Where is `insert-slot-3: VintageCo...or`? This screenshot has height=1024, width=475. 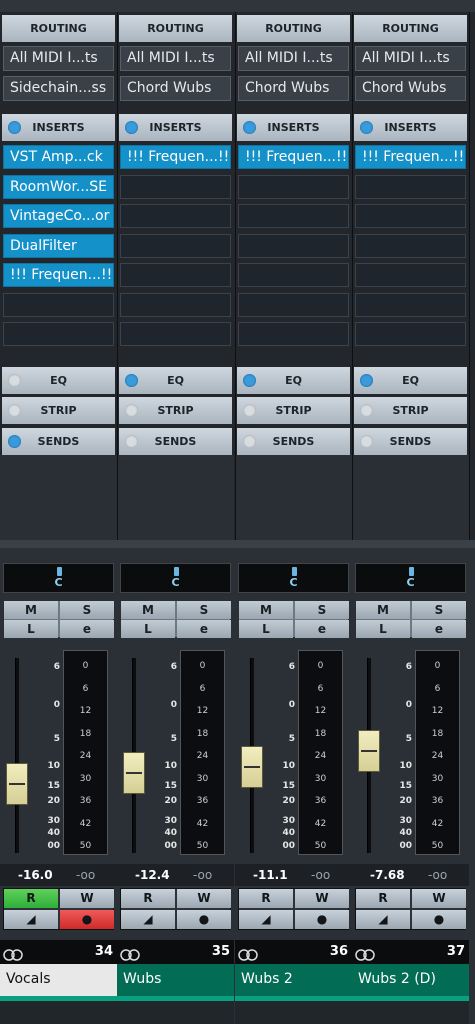
insert-slot-3: VintageCo...or is located at coordinates (58, 216).